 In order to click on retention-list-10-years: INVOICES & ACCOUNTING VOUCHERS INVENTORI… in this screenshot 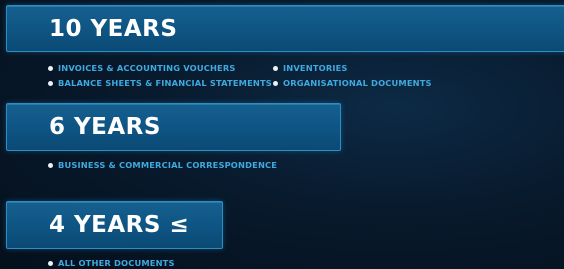, I will do `click(240, 75)`.